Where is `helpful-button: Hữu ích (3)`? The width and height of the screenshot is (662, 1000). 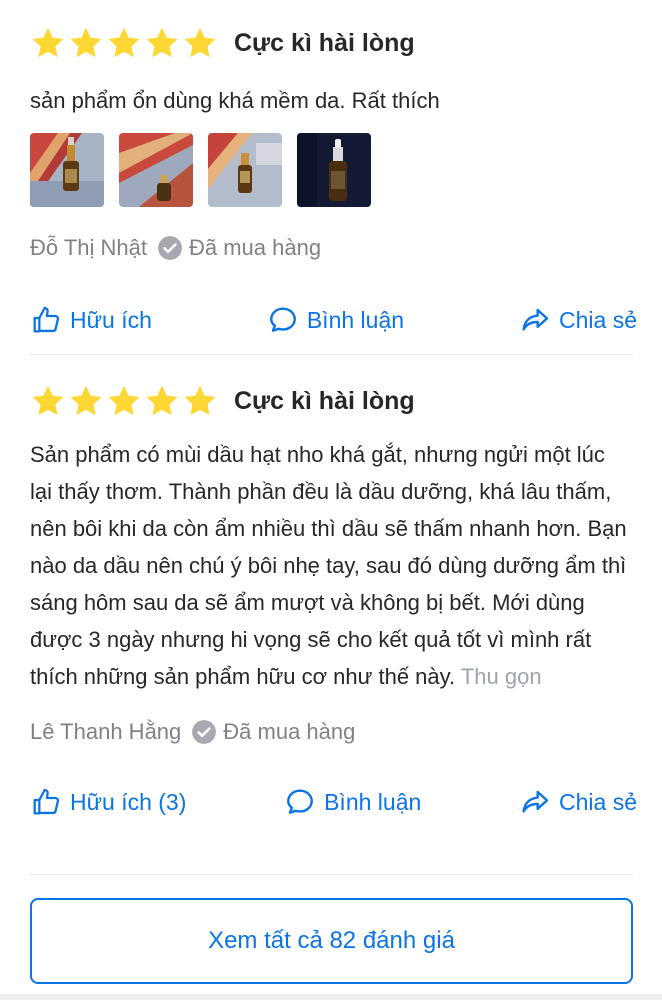
helpful-button: Hữu ích (3) is located at coordinates (108, 802).